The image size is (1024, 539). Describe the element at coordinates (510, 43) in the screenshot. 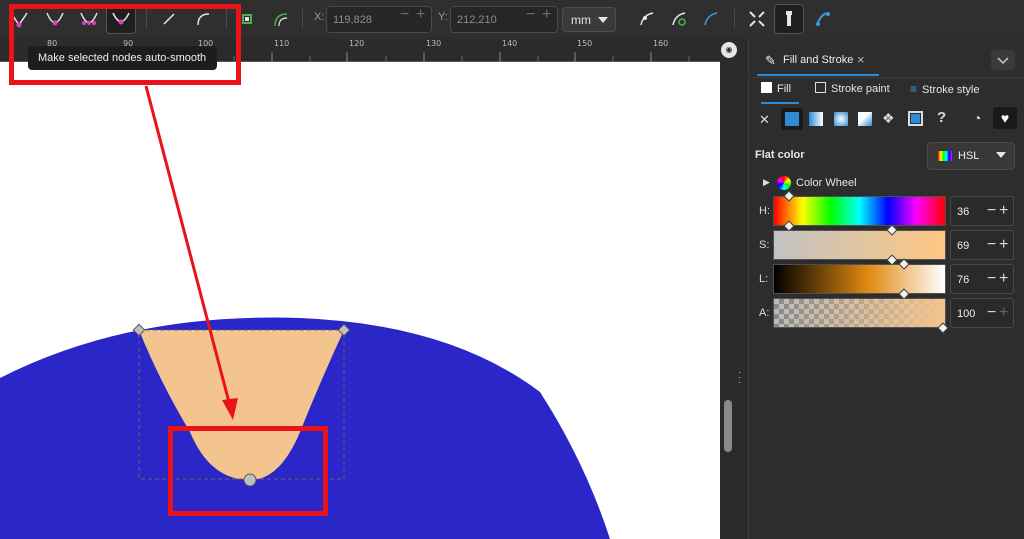

I see `ruler-tick-label: 140` at that location.